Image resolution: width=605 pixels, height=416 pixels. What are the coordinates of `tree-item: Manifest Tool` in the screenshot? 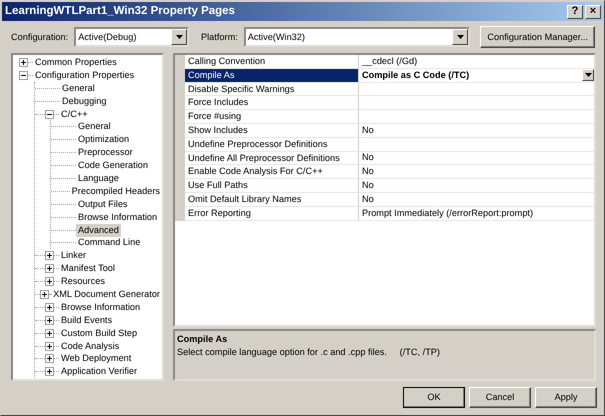 It's located at (88, 269).